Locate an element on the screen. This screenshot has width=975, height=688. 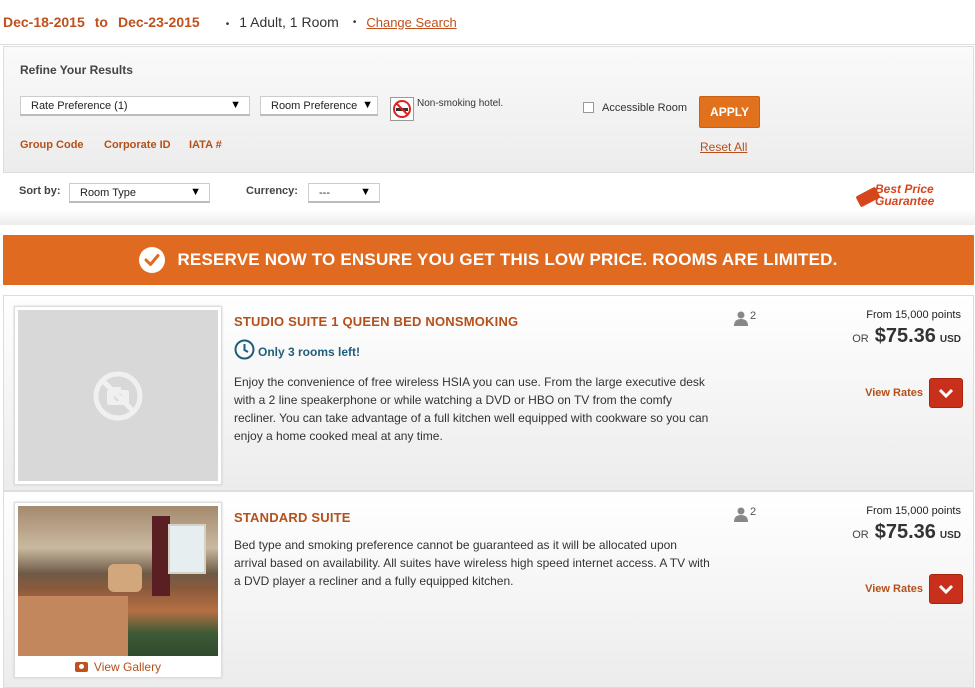
clock-icon is located at coordinates (244, 349).